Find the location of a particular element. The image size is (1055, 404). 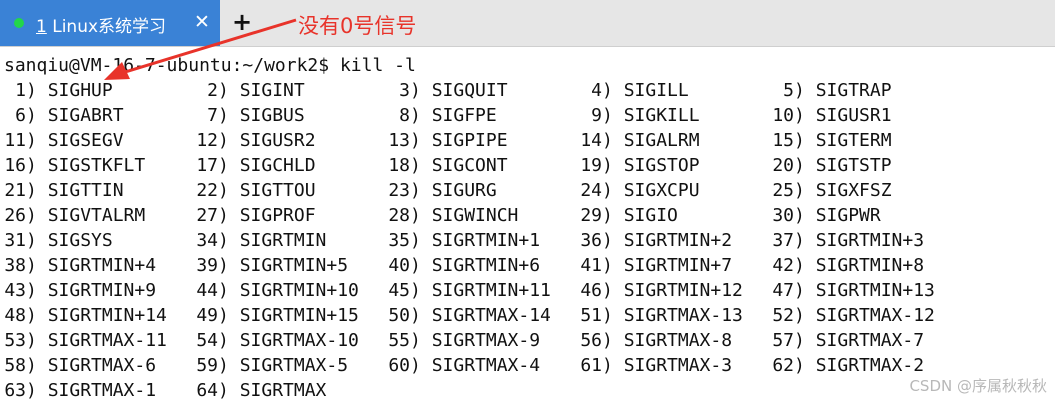

signal-entry: 20) SIGTSTP is located at coordinates (868, 165).